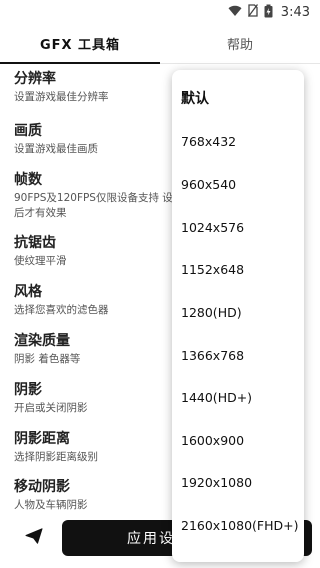  I want to click on dropdown-option: 768x432, so click(238, 141).